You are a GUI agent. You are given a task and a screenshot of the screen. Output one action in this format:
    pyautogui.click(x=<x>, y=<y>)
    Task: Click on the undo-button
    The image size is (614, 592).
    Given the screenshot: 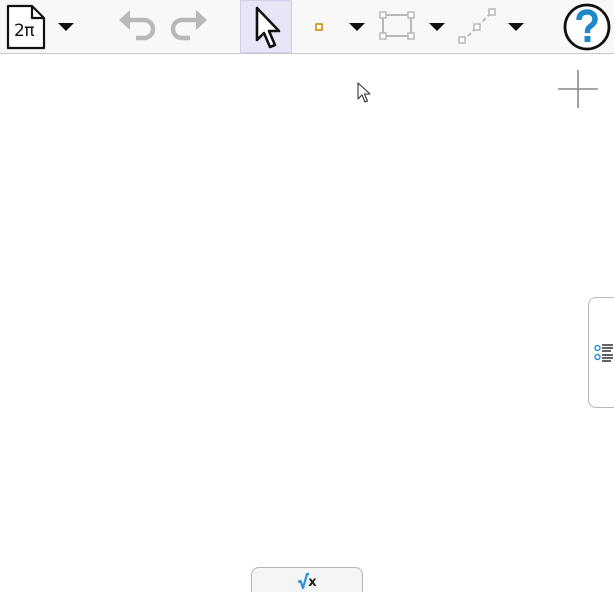 What is the action you would take?
    pyautogui.click(x=138, y=26)
    